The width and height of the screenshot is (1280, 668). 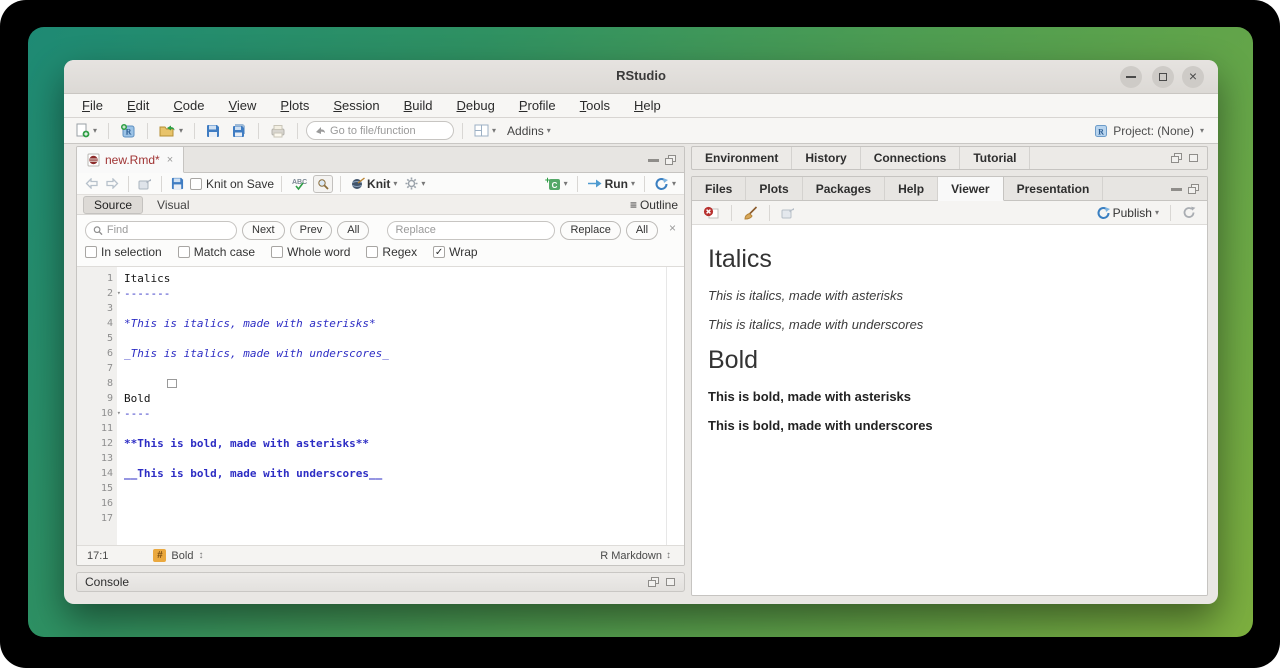 I want to click on find-field, so click(x=161, y=230).